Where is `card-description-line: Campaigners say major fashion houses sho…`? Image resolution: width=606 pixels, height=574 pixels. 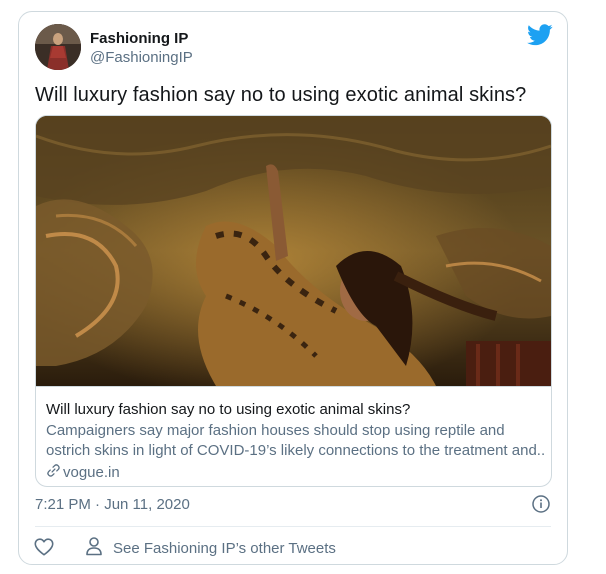
card-description-line: Campaigners say major fashion houses sho… is located at coordinates (275, 430).